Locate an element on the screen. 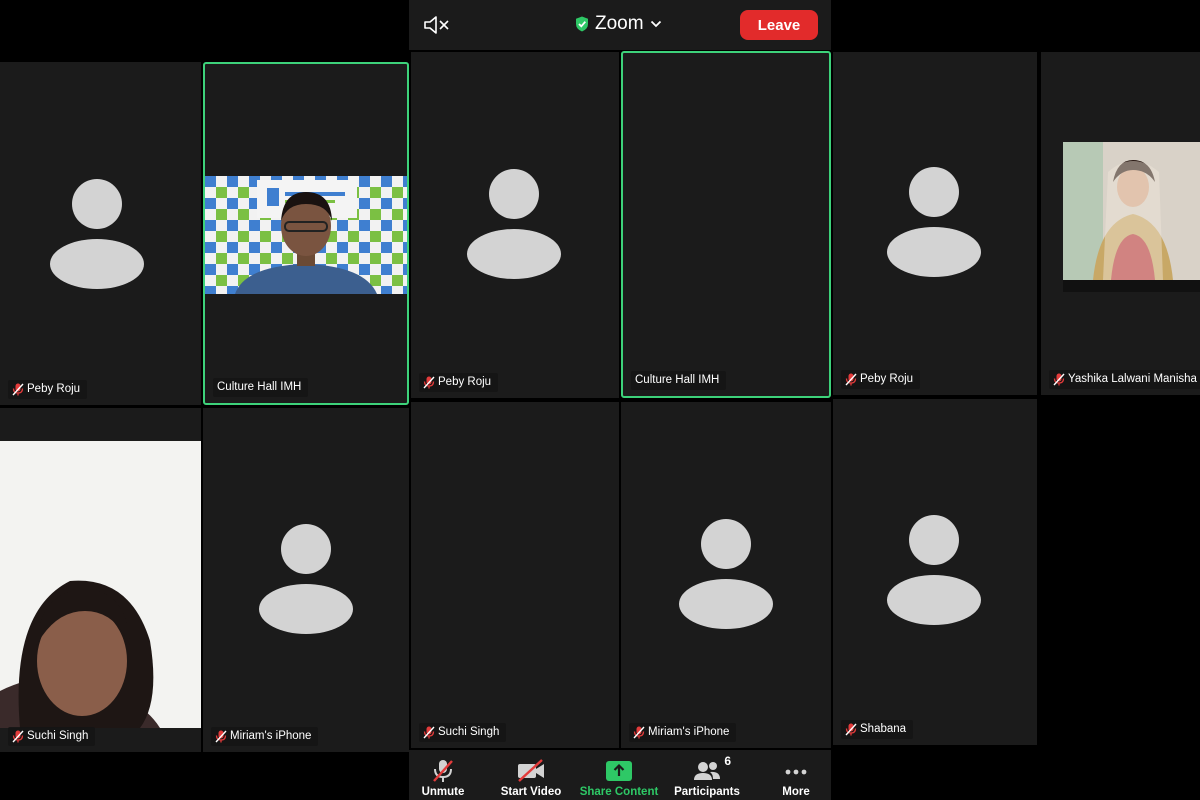  participants-icon is located at coordinates (707, 771).